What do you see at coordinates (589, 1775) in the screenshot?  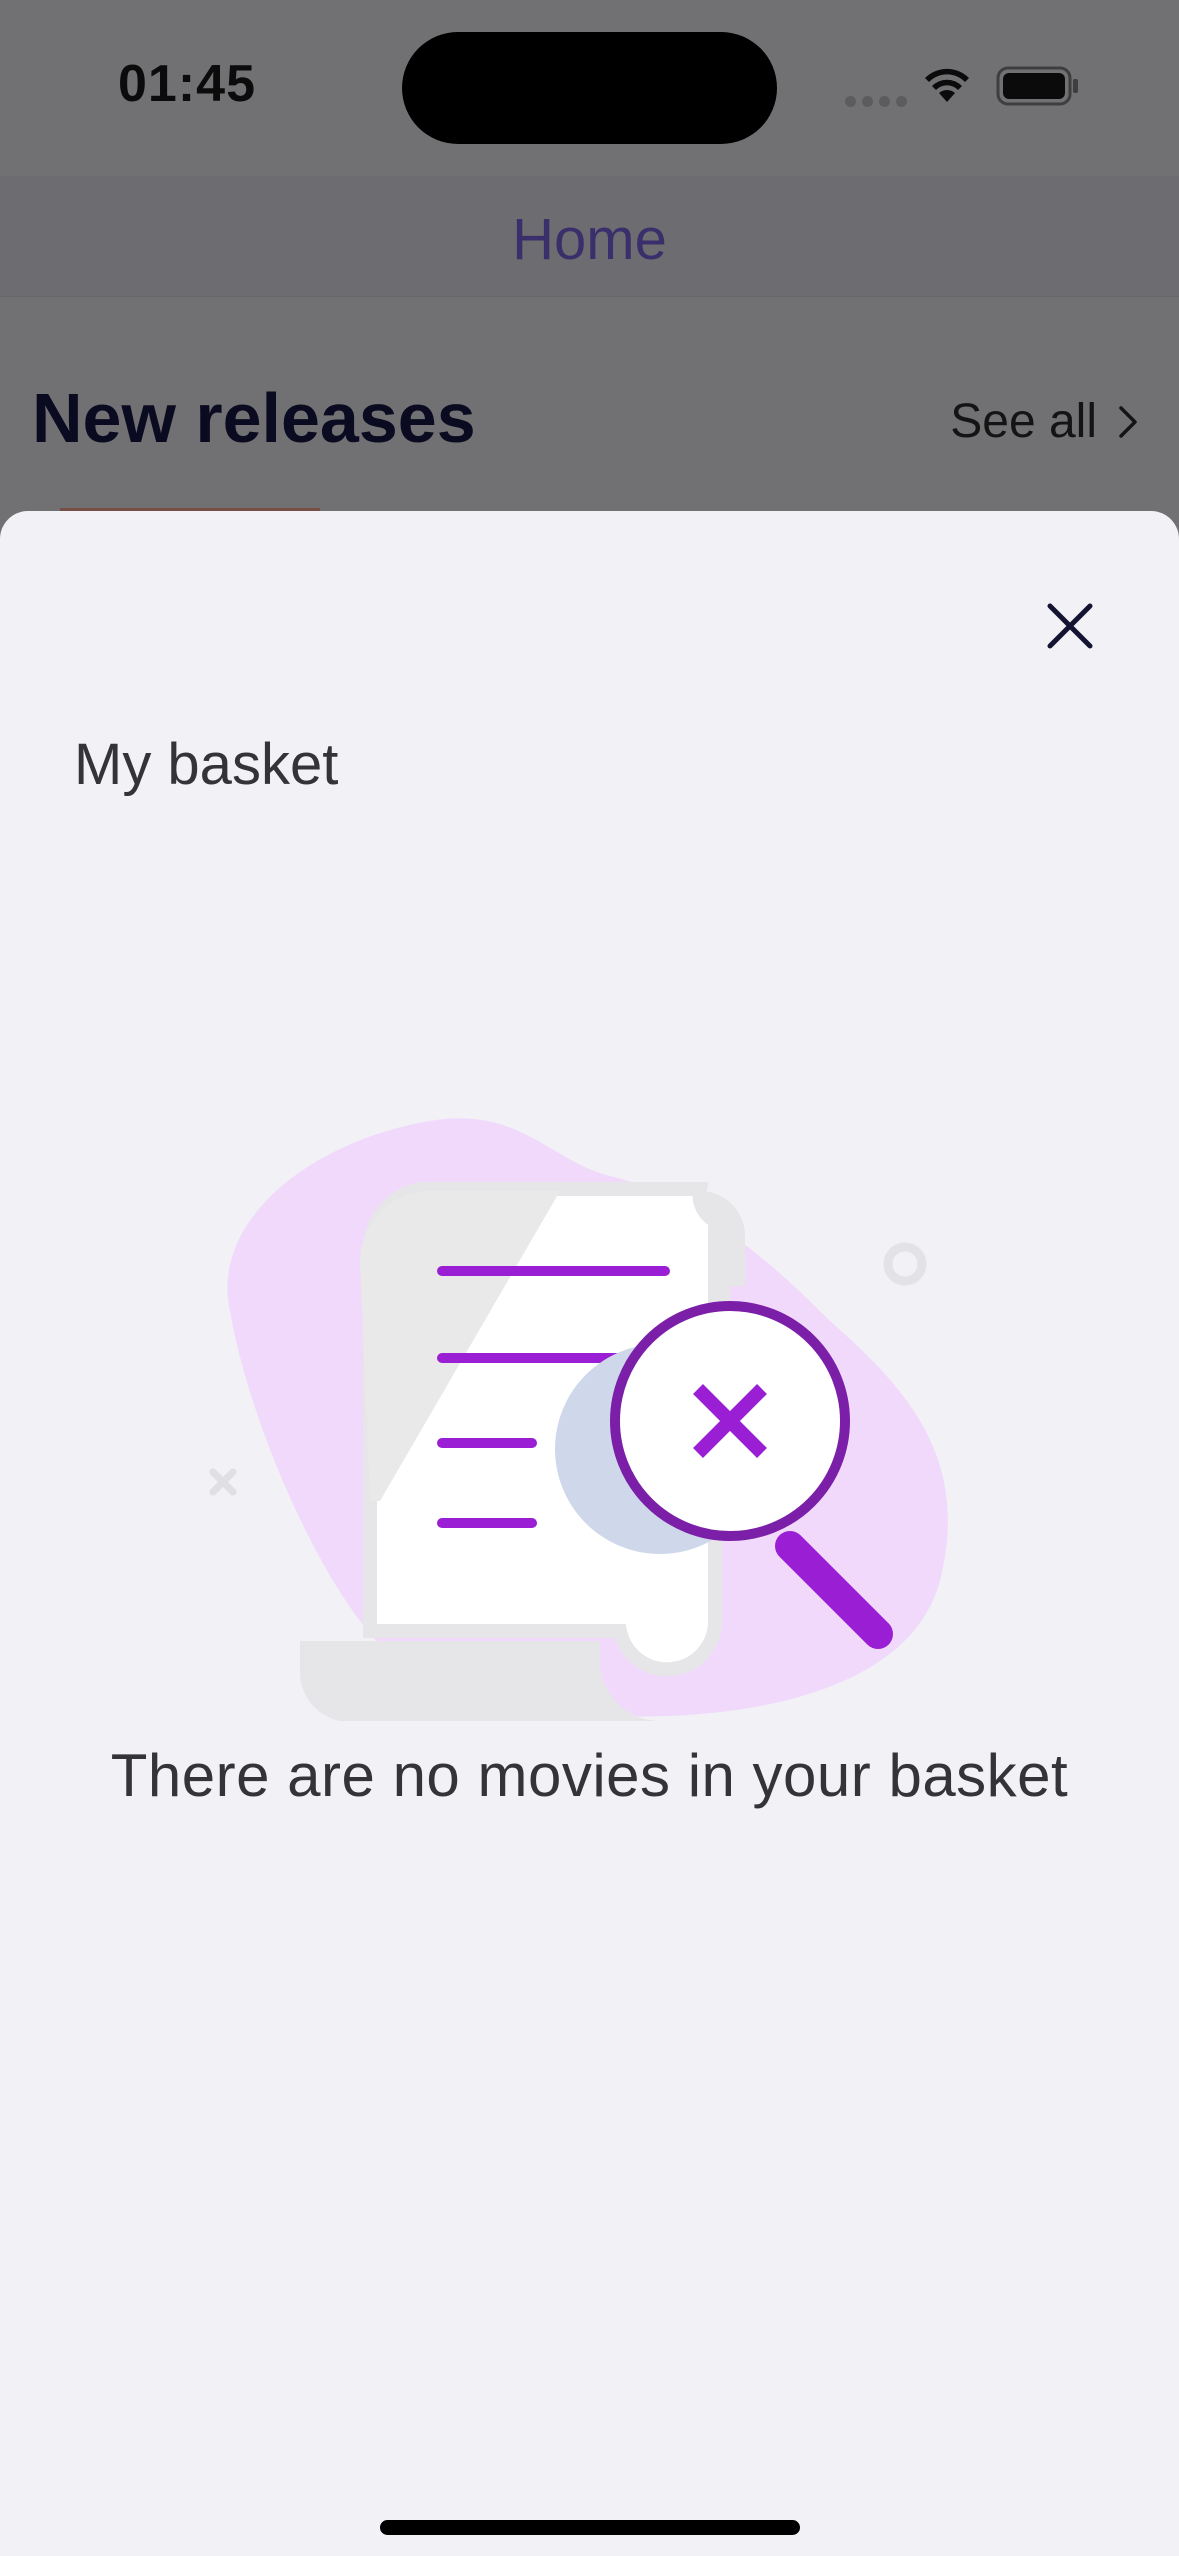 I see `empty-basket-message: There are no movies in your basket` at bounding box center [589, 1775].